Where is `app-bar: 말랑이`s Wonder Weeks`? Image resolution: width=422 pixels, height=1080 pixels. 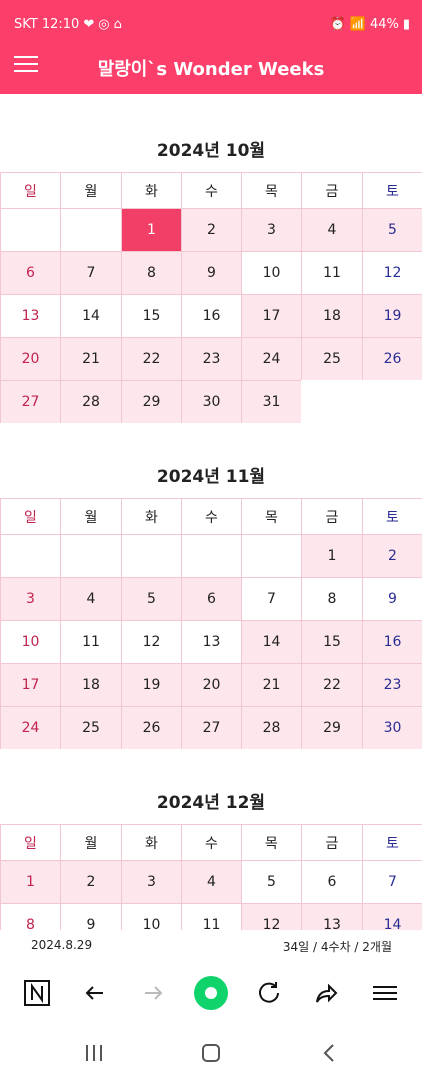 app-bar: 말랑이`s Wonder Weeks is located at coordinates (211, 72).